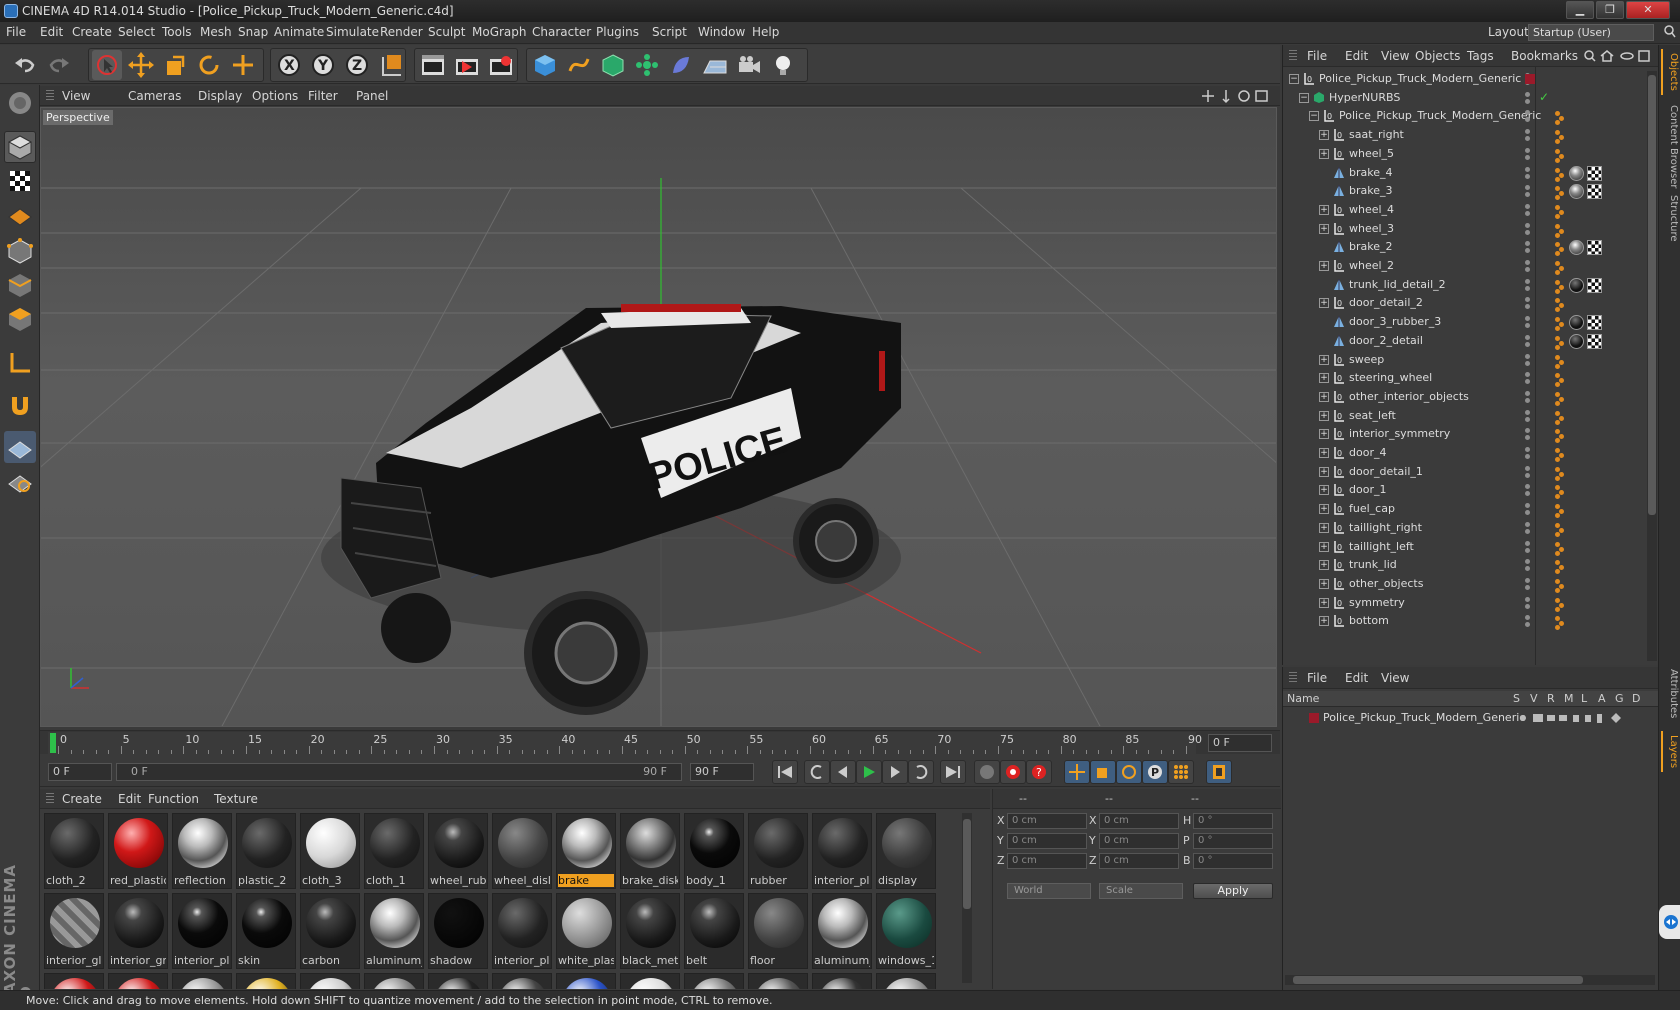 Image resolution: width=1680 pixels, height=1010 pixels. Describe the element at coordinates (1580, 10) in the screenshot. I see `minimize-button: ▁` at that location.